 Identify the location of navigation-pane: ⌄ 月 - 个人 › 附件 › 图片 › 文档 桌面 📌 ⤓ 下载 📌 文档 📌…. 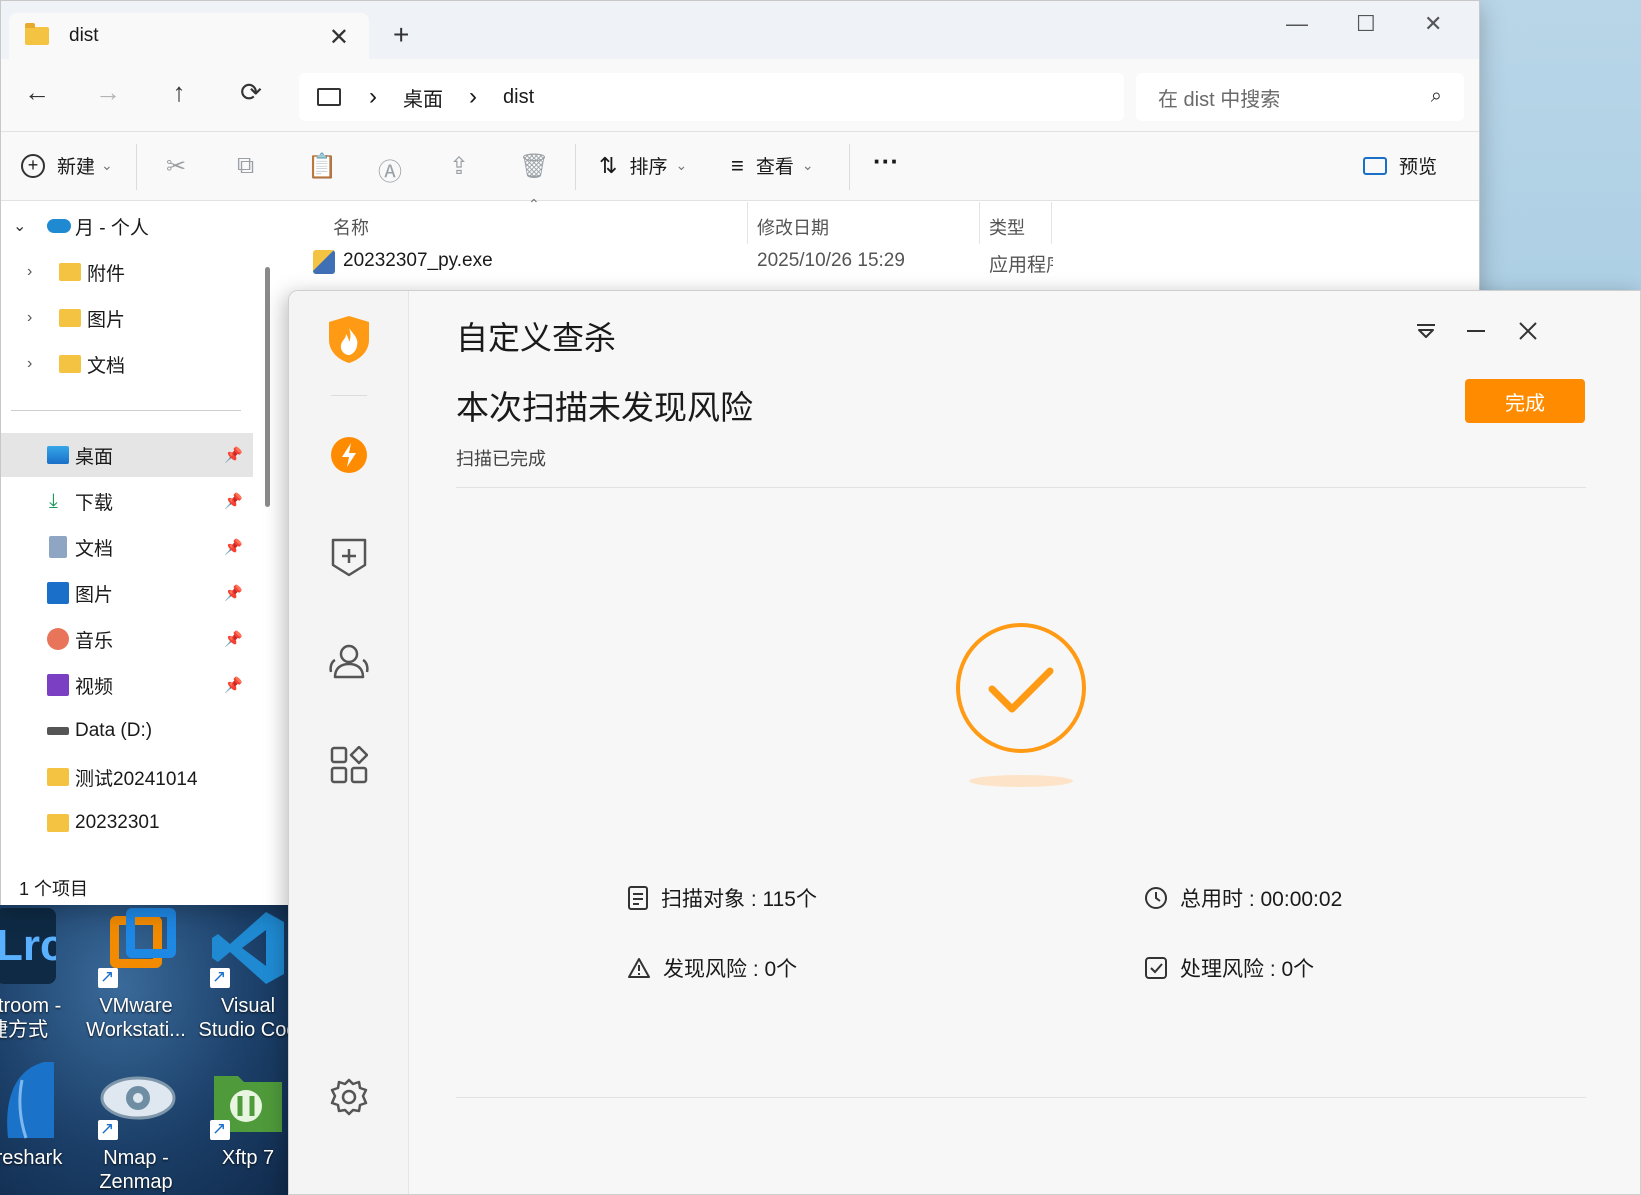
(135, 534).